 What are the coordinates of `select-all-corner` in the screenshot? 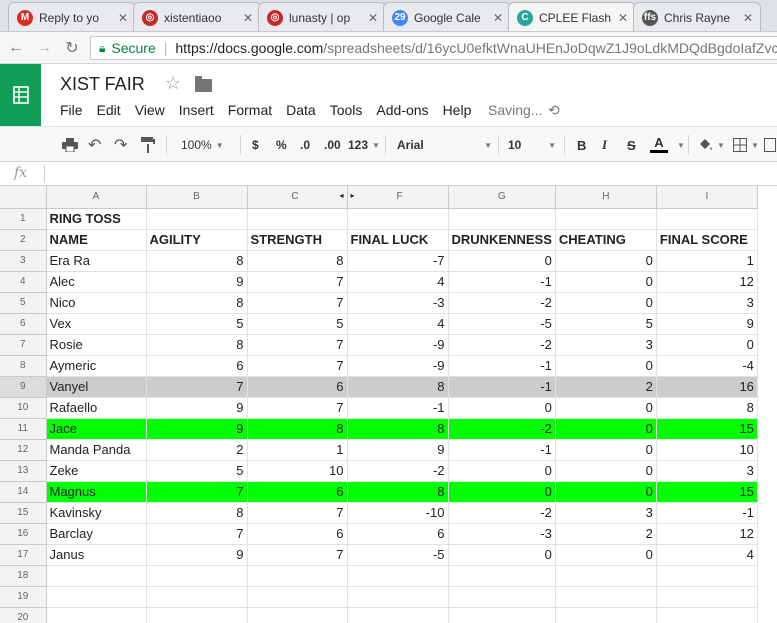 It's located at (23, 197).